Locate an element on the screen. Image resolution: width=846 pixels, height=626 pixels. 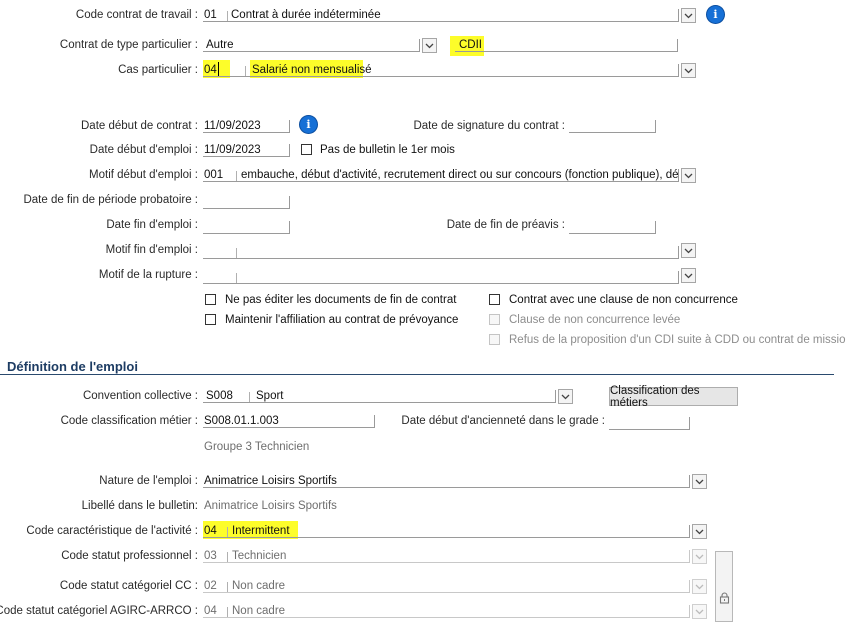
date-fin-probatoire-field is located at coordinates (246, 202).